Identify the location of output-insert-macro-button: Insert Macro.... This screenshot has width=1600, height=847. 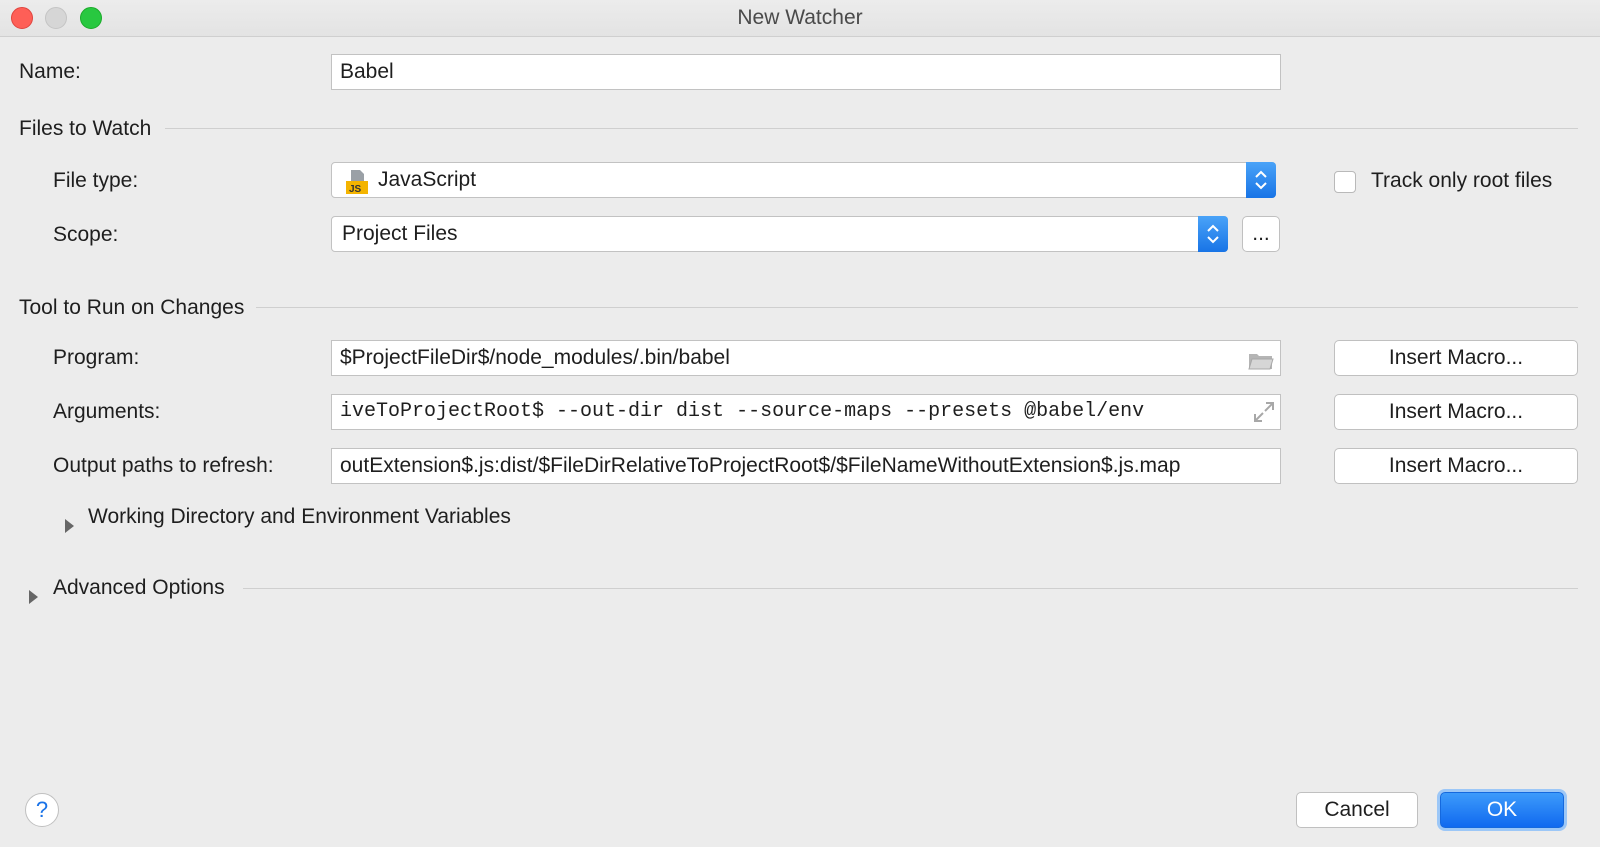
(1456, 466).